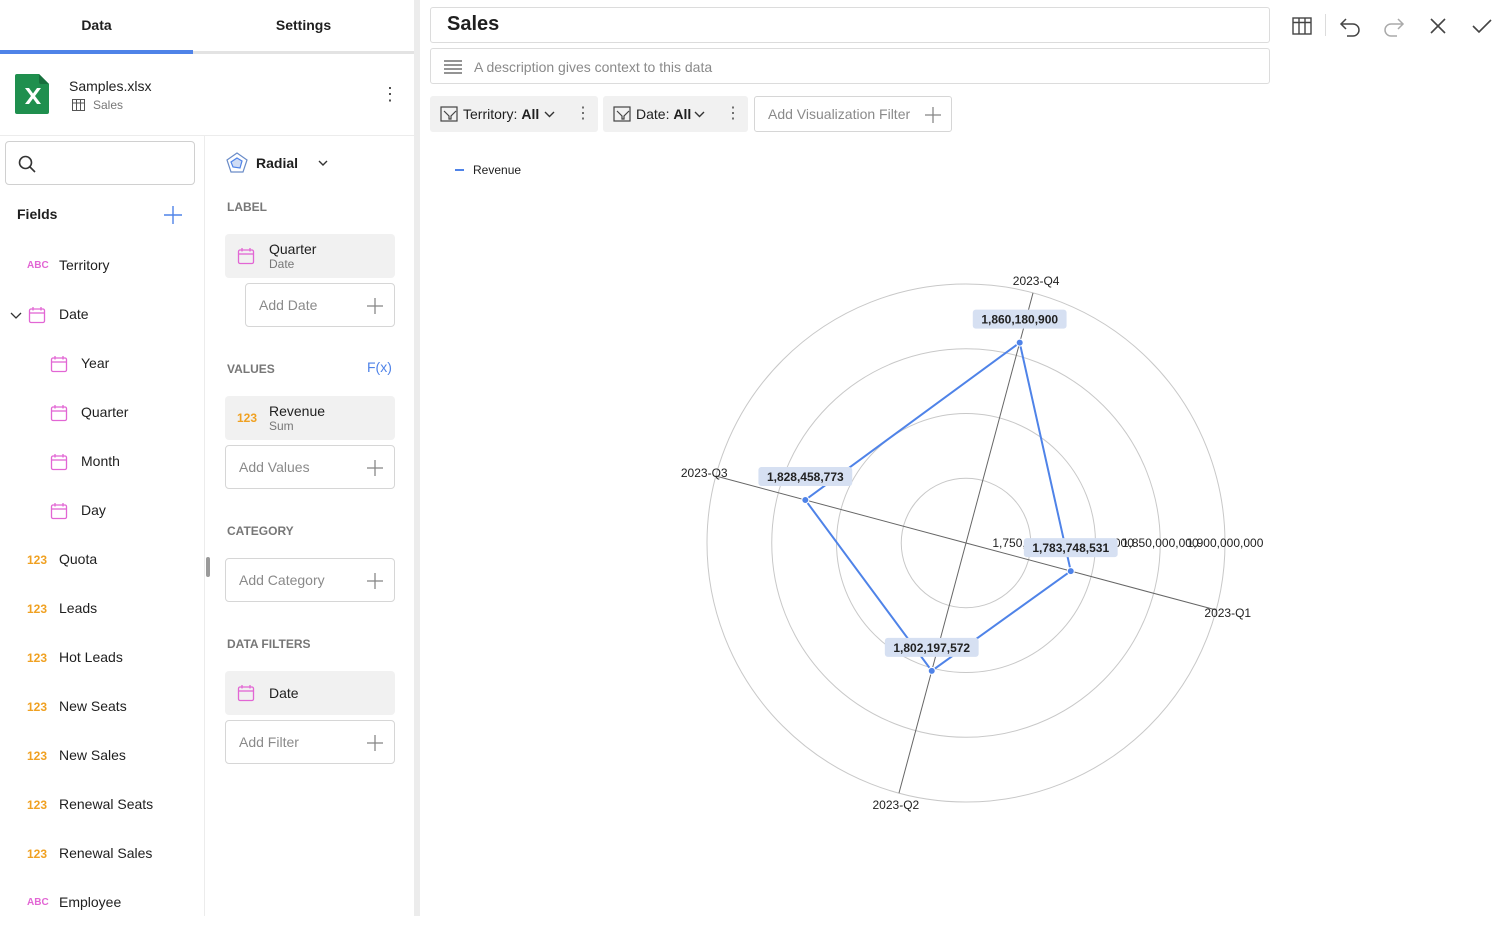 The height and width of the screenshot is (933, 1510). What do you see at coordinates (999, 418) in the screenshot?
I see `axis-spoke` at bounding box center [999, 418].